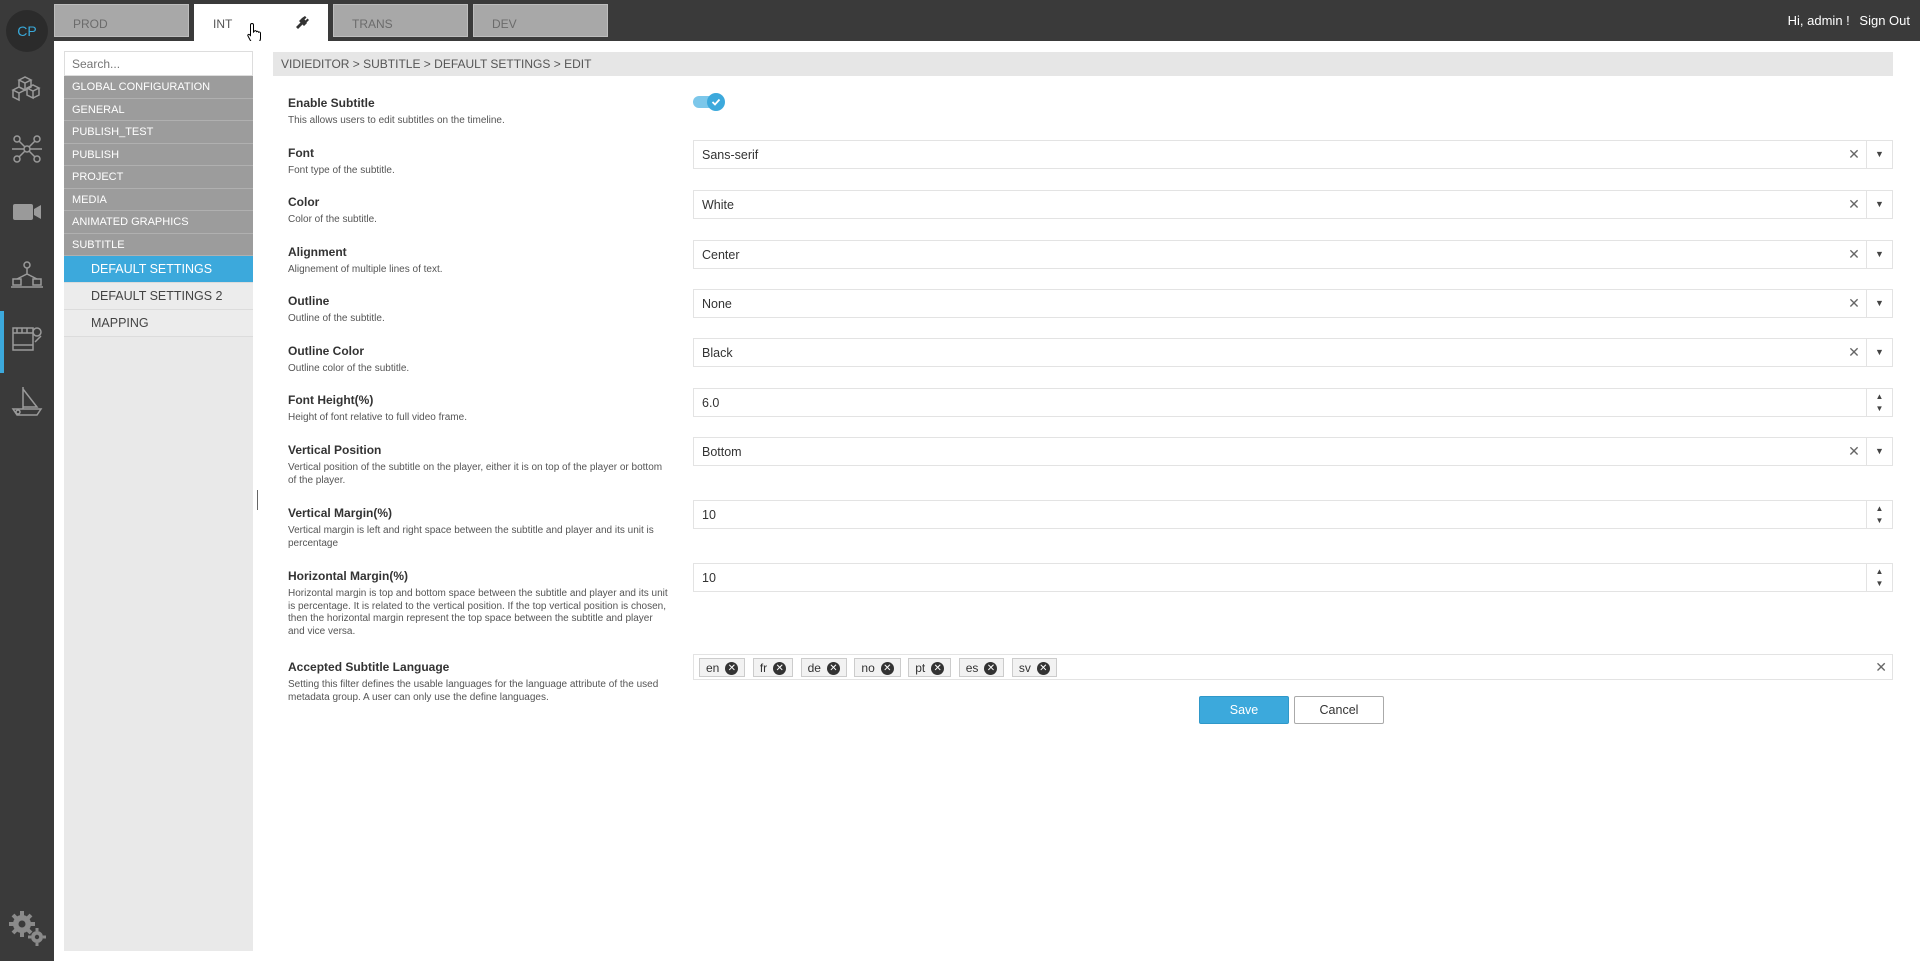 The width and height of the screenshot is (1920, 961). Describe the element at coordinates (868, 668) in the screenshot. I see `tag-label: no` at that location.